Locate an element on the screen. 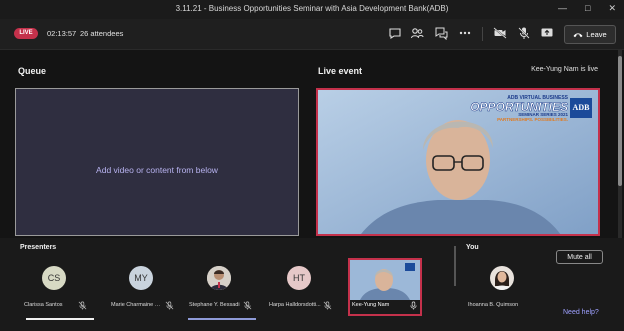 Image resolution: width=624 pixels, height=331 pixels. close-icon: ✕ is located at coordinates (612, 8).